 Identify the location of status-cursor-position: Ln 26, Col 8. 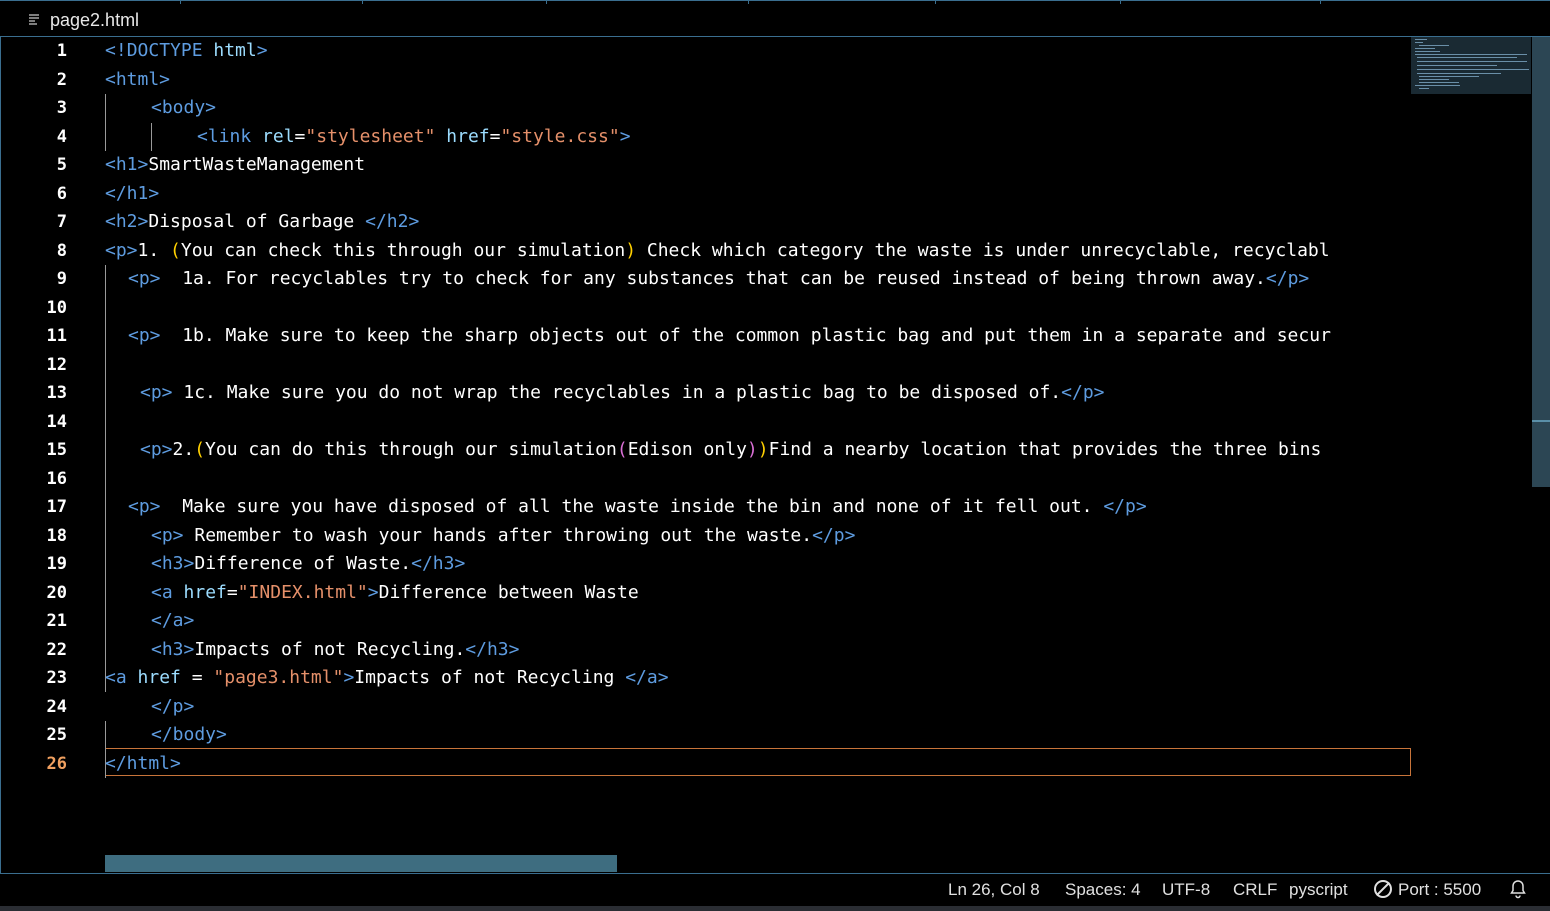
(994, 890).